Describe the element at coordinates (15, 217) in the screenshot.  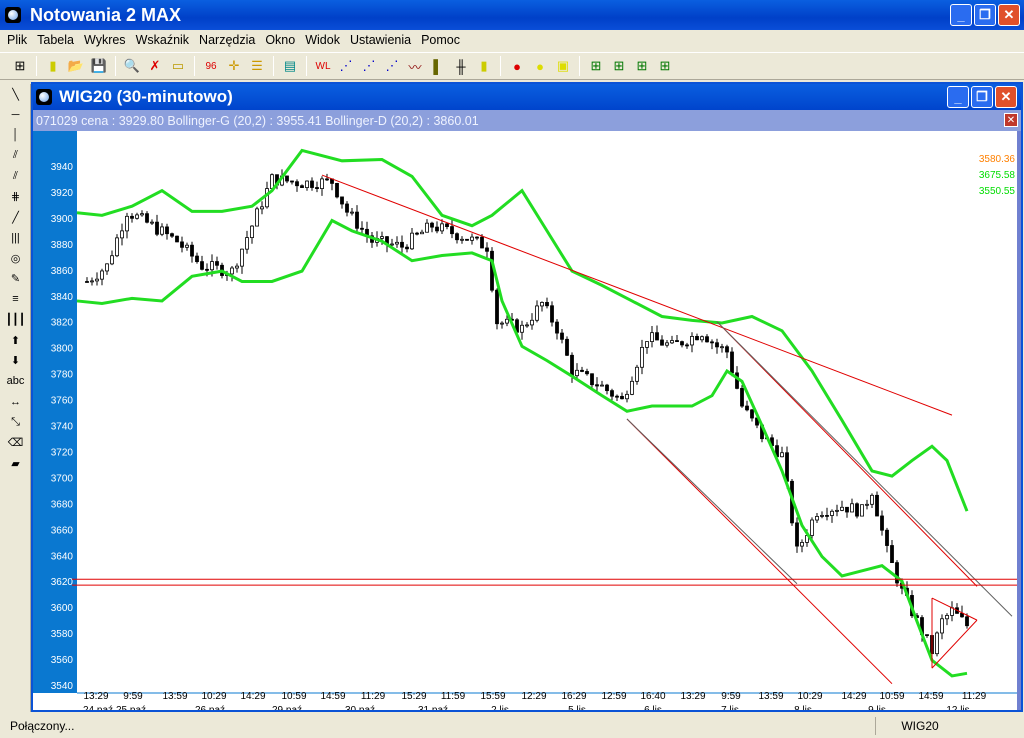
I see `parallel-tool-icon: ╱` at that location.